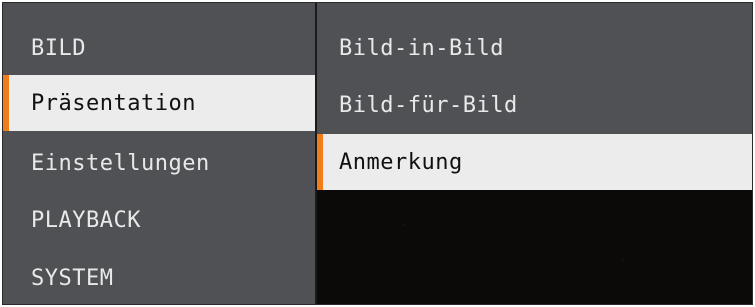  Describe the element at coordinates (534, 105) in the screenshot. I see `submenu-item-bild-fuer-bild: Bild-für-Bild` at that location.